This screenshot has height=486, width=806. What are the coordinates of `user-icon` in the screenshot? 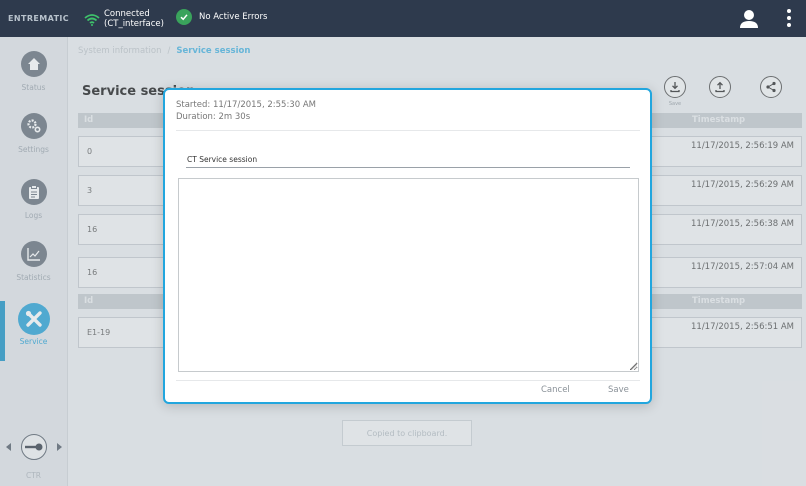 It's located at (749, 19).